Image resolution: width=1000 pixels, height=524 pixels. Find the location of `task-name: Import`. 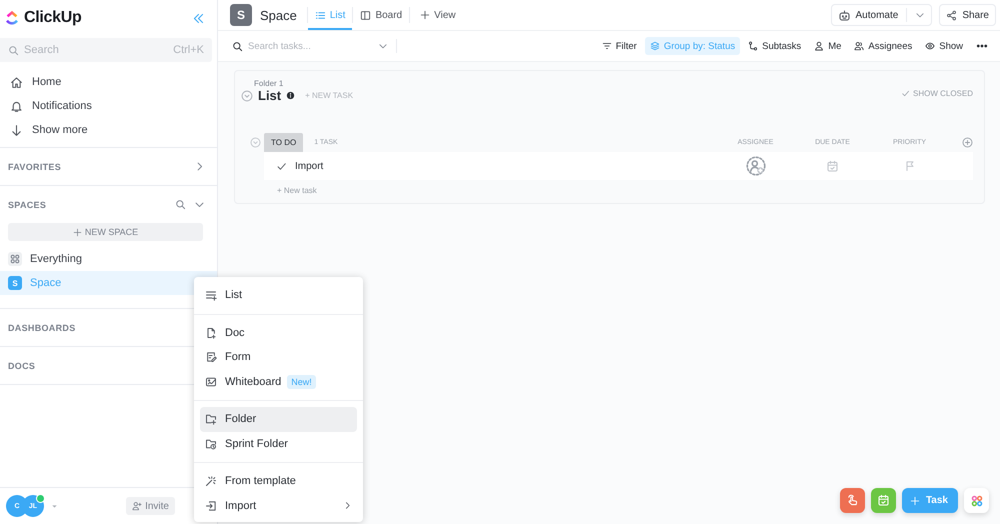

task-name: Import is located at coordinates (309, 166).